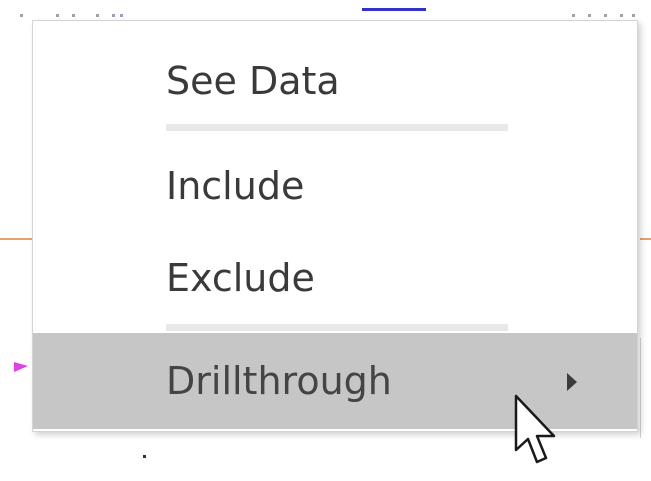 The height and width of the screenshot is (481, 651). I want to click on mouse-pointer-icon, so click(535, 429).